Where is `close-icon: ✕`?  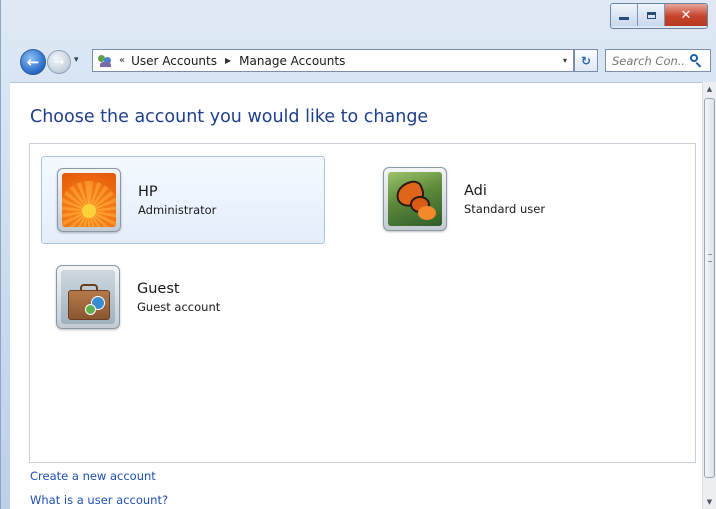 close-icon: ✕ is located at coordinates (686, 15).